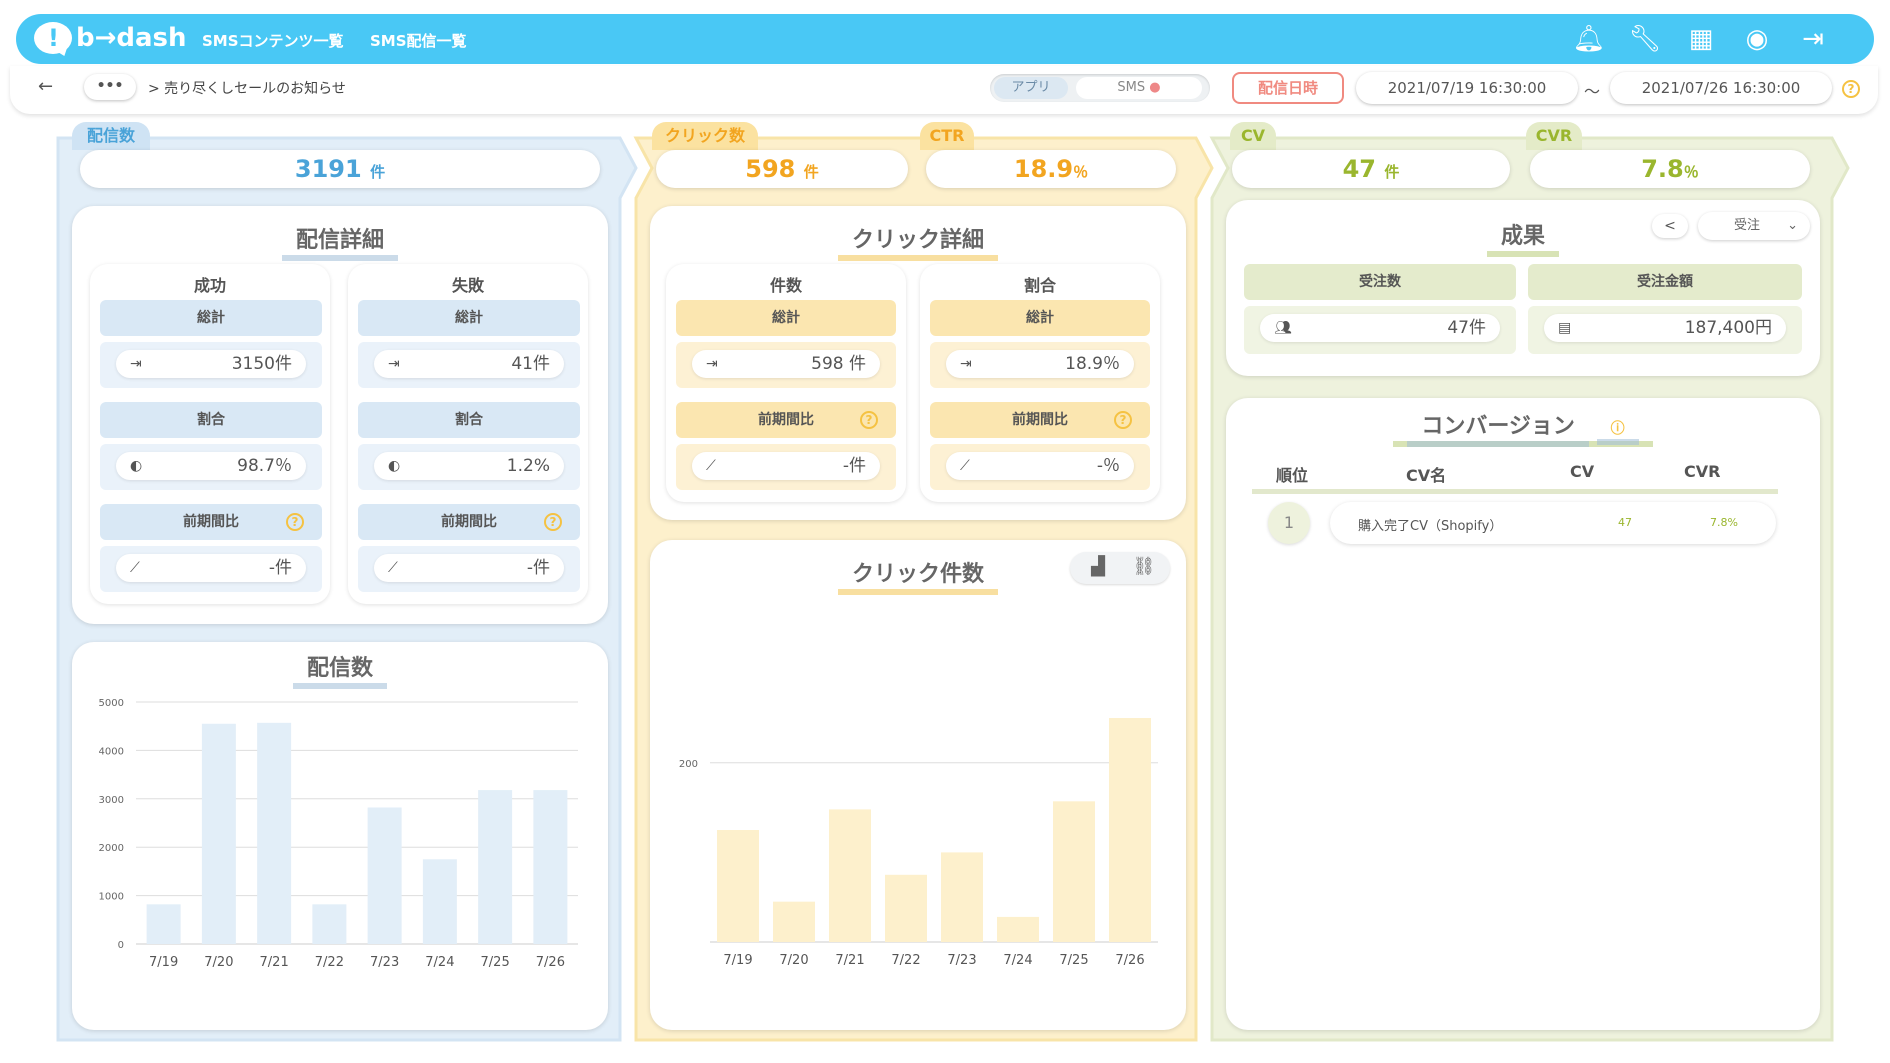 Image resolution: width=1890 pixels, height=1063 pixels. I want to click on click-ratio-prev-label: 前期間比, so click(1040, 420).